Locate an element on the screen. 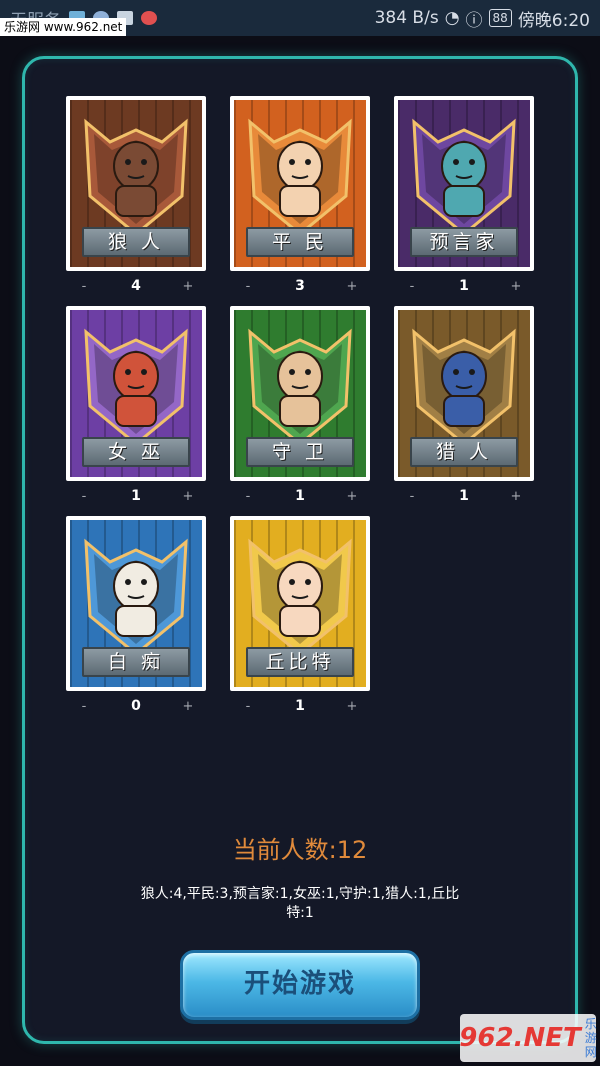 This screenshot has width=600, height=1066. card-frame: 平 民 is located at coordinates (300, 183).